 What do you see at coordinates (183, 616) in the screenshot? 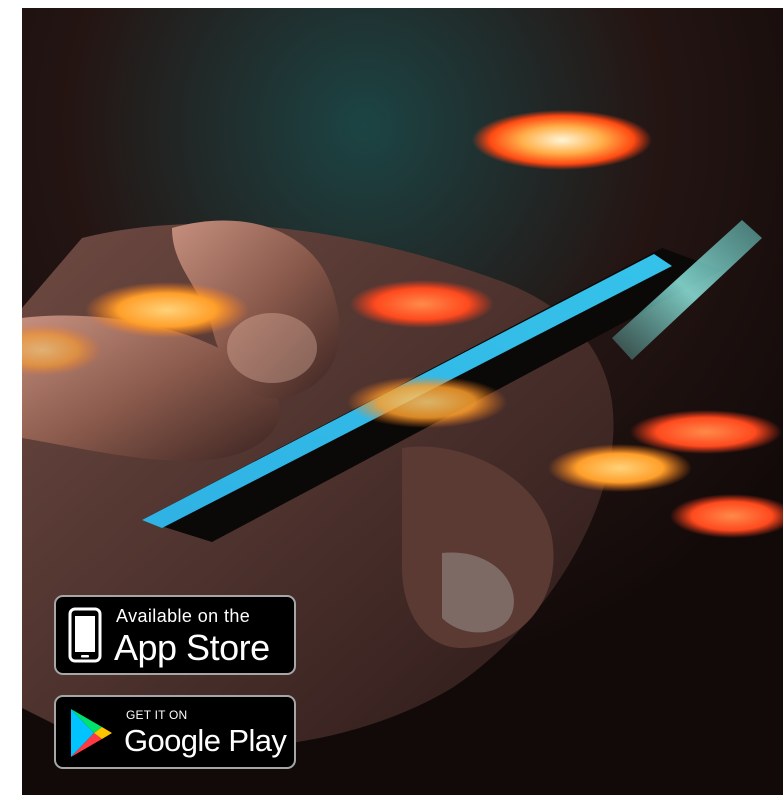
I see `app-store-small-text: Available on the` at bounding box center [183, 616].